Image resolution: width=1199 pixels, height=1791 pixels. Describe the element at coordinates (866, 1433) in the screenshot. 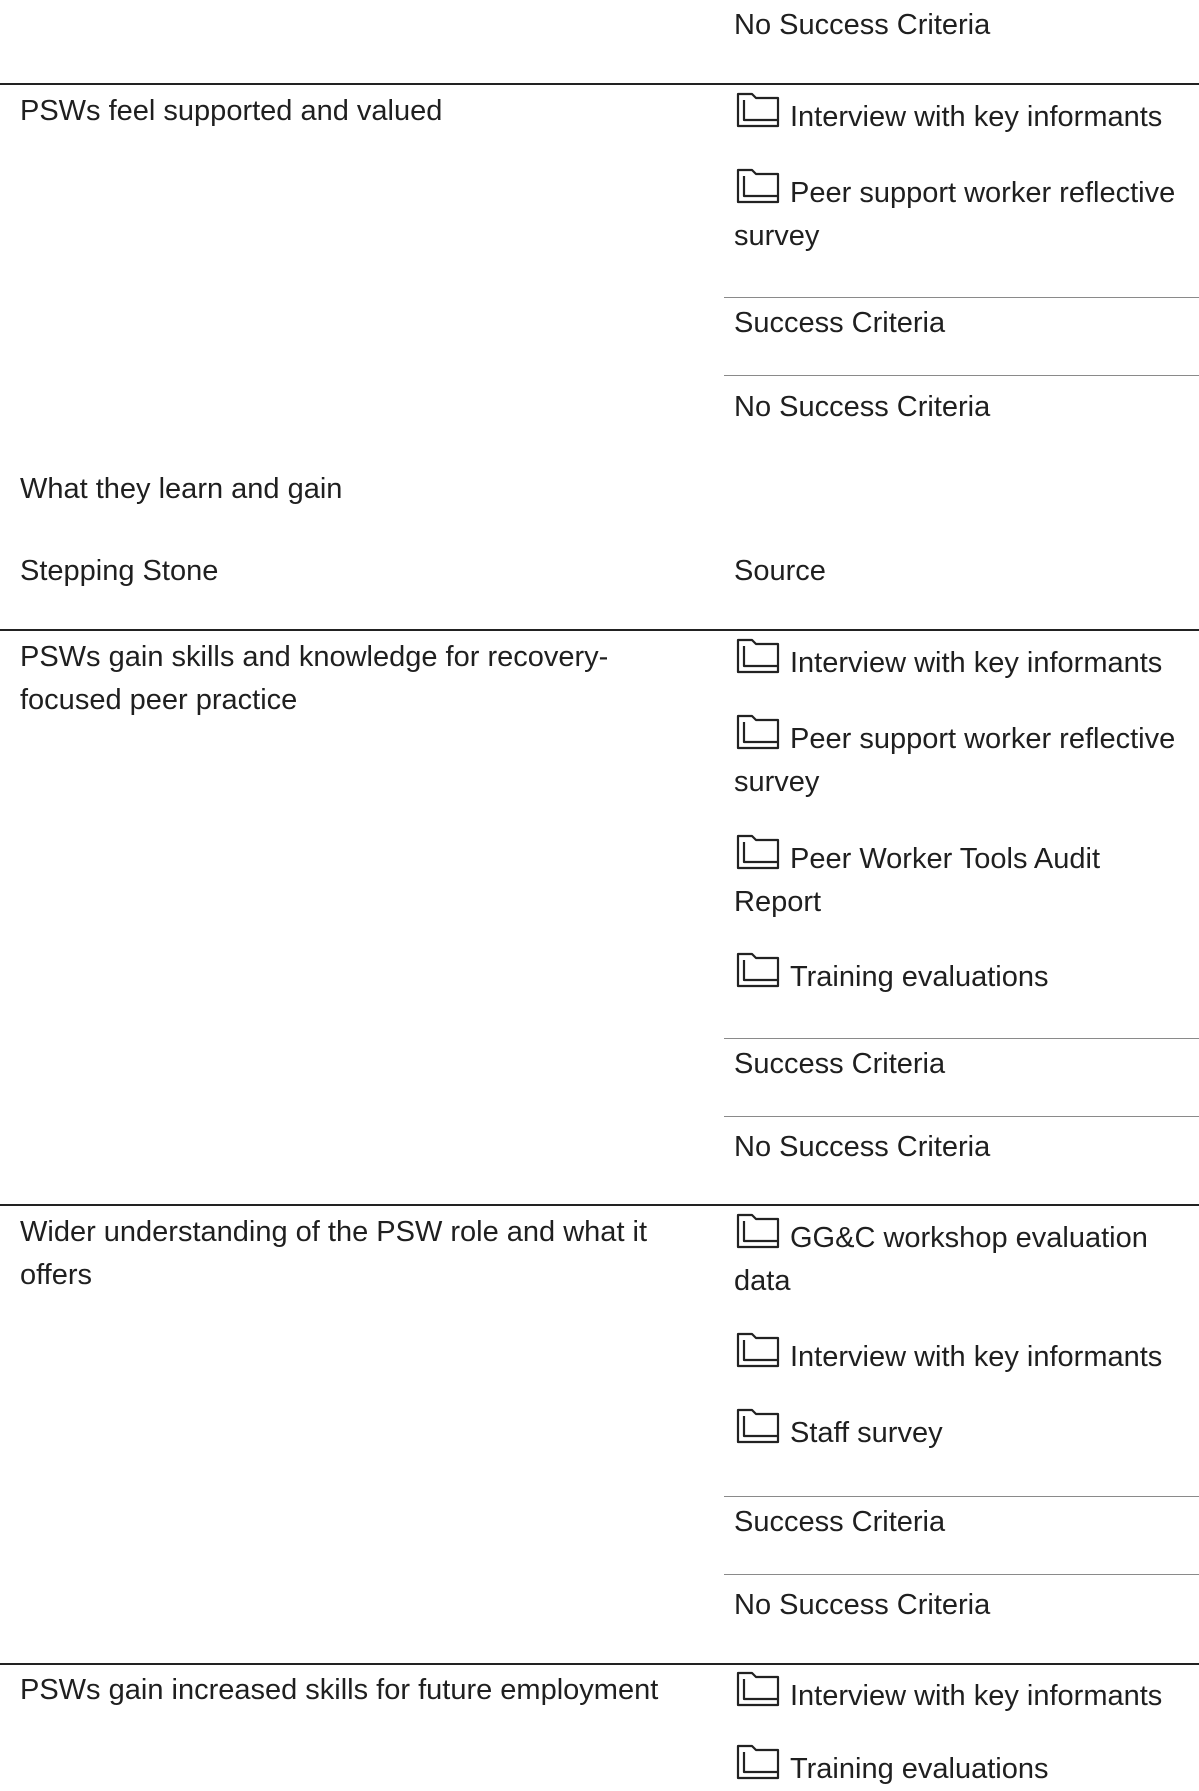

I see `source-label: Staff survey` at that location.